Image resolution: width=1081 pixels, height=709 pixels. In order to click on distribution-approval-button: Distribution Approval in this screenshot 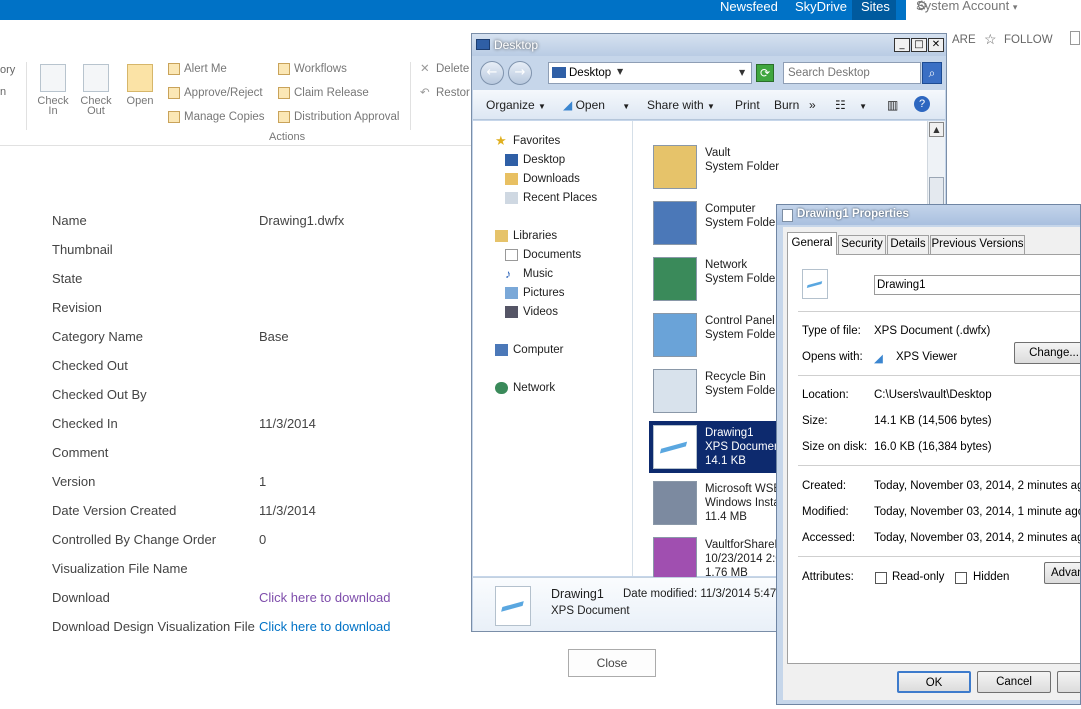, I will do `click(338, 117)`.